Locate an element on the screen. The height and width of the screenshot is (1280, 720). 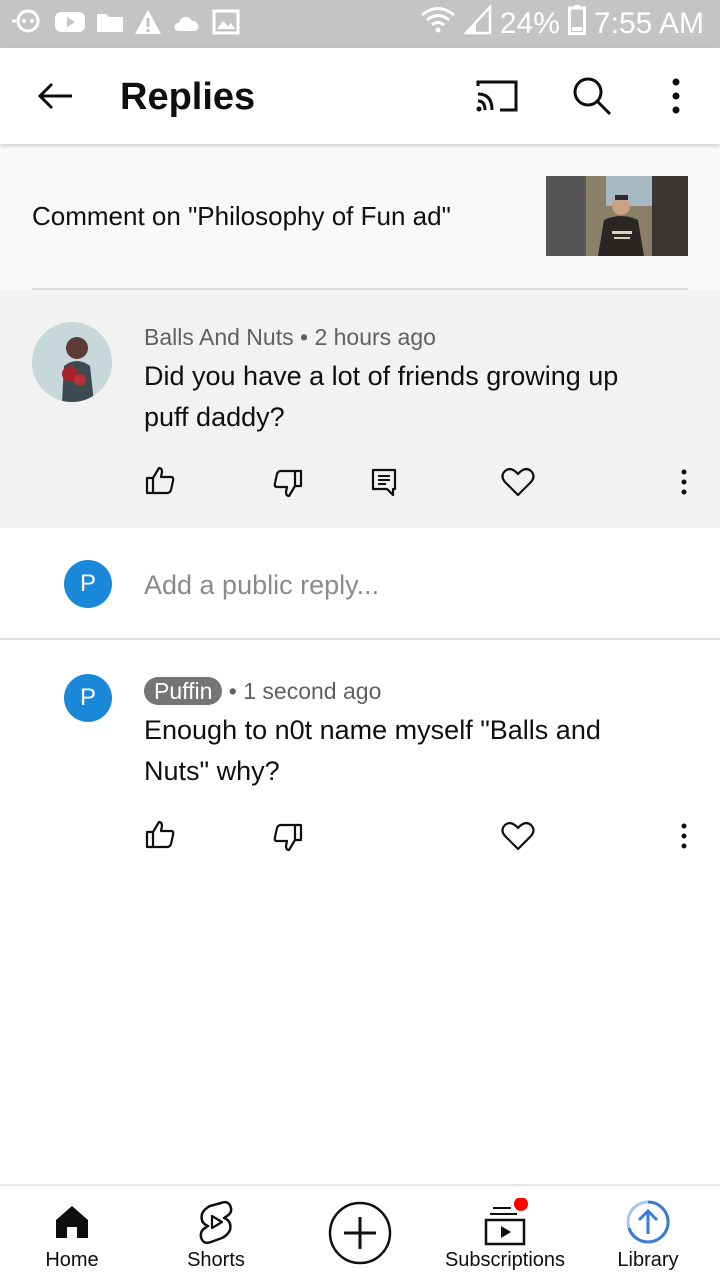
cast-button is located at coordinates (496, 96).